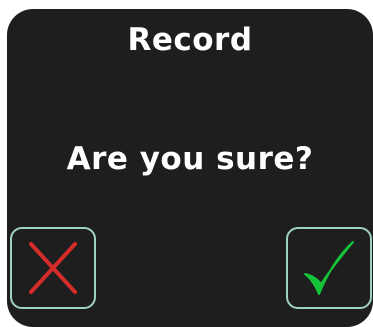 The height and width of the screenshot is (327, 373). I want to click on cancel-button, so click(53, 268).